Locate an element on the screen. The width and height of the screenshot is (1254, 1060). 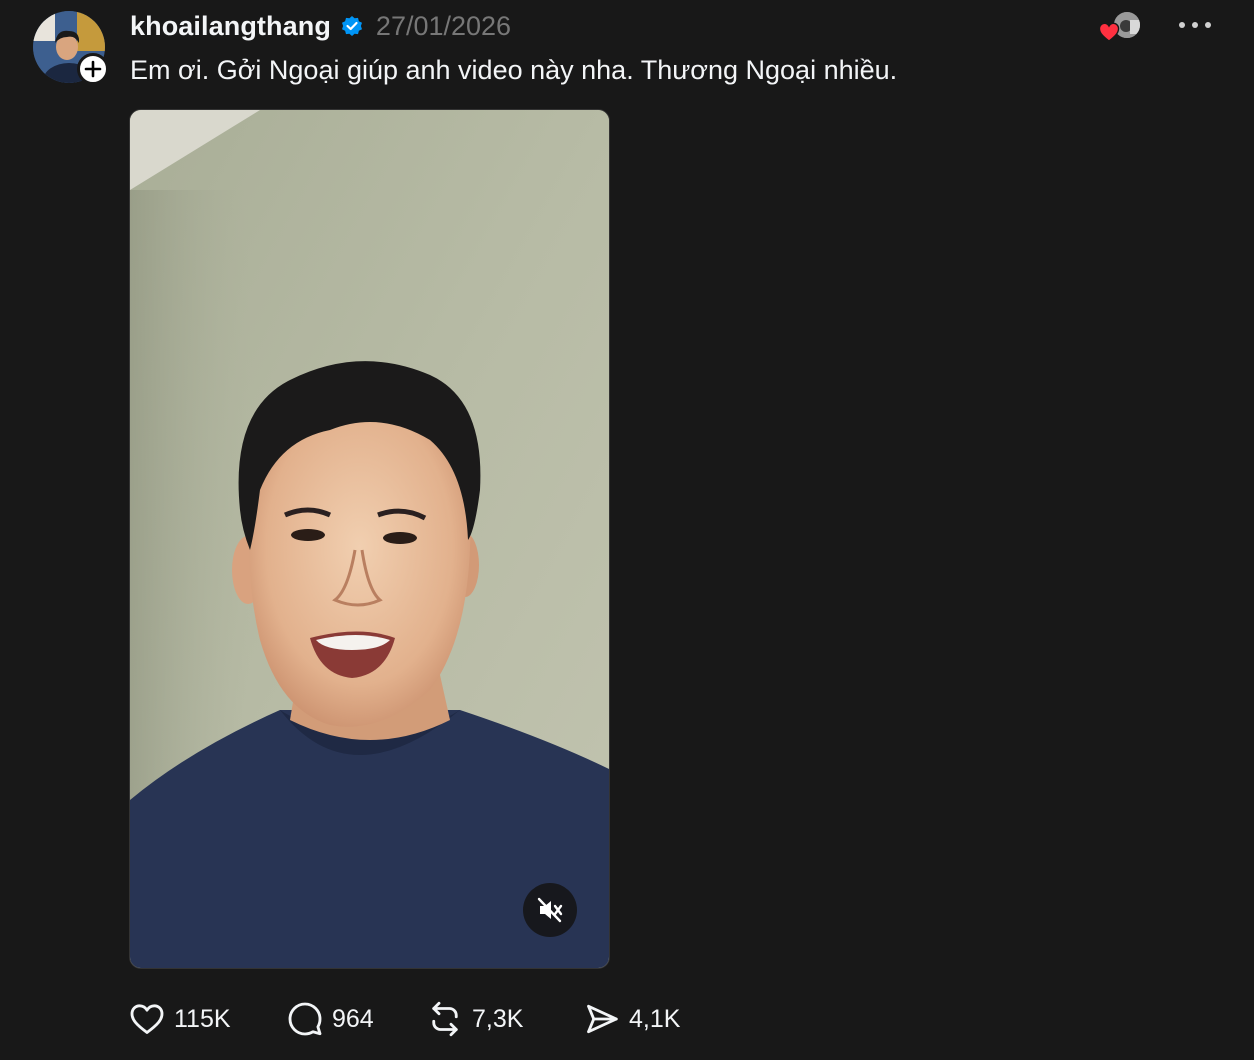
muted-speaker-icon is located at coordinates (550, 910).